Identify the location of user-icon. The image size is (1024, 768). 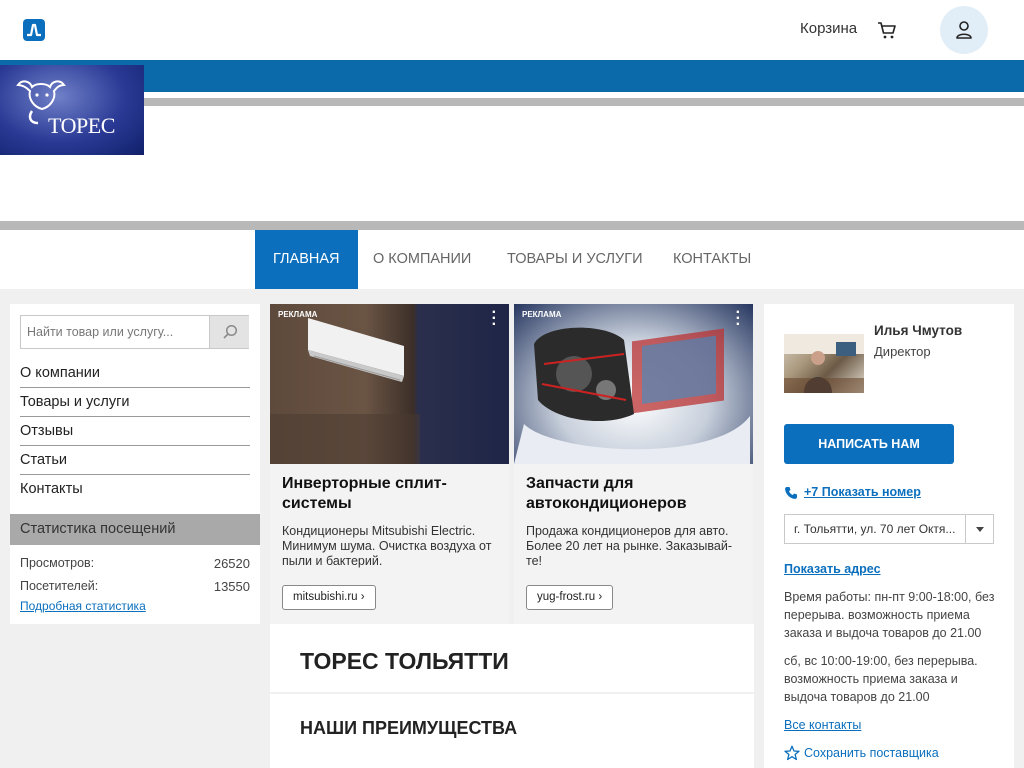
(964, 30).